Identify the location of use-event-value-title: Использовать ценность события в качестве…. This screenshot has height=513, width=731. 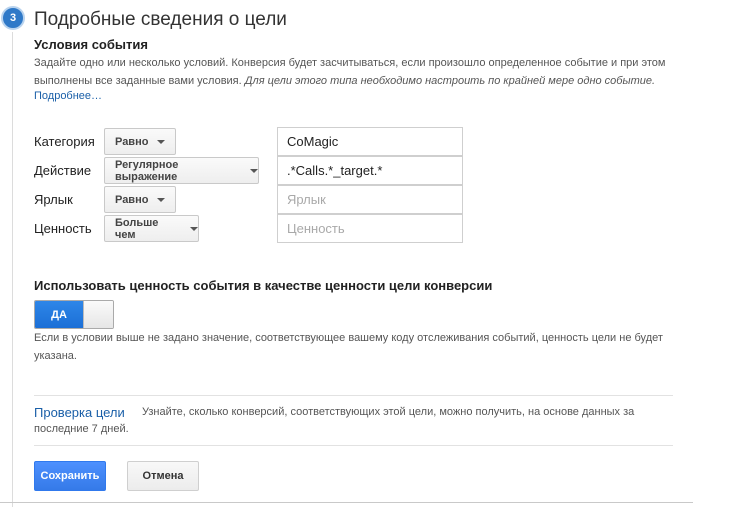
(263, 285).